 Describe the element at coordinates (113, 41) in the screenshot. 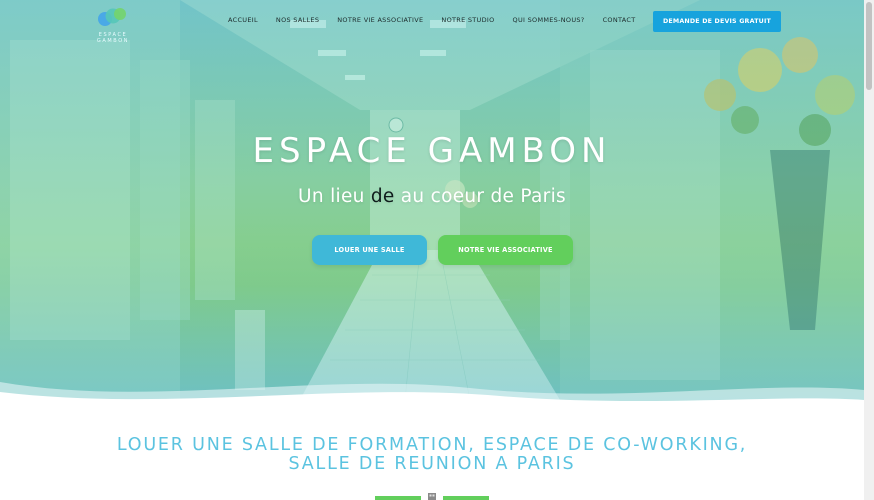

I see `logo-text-line2: GAMBON` at that location.